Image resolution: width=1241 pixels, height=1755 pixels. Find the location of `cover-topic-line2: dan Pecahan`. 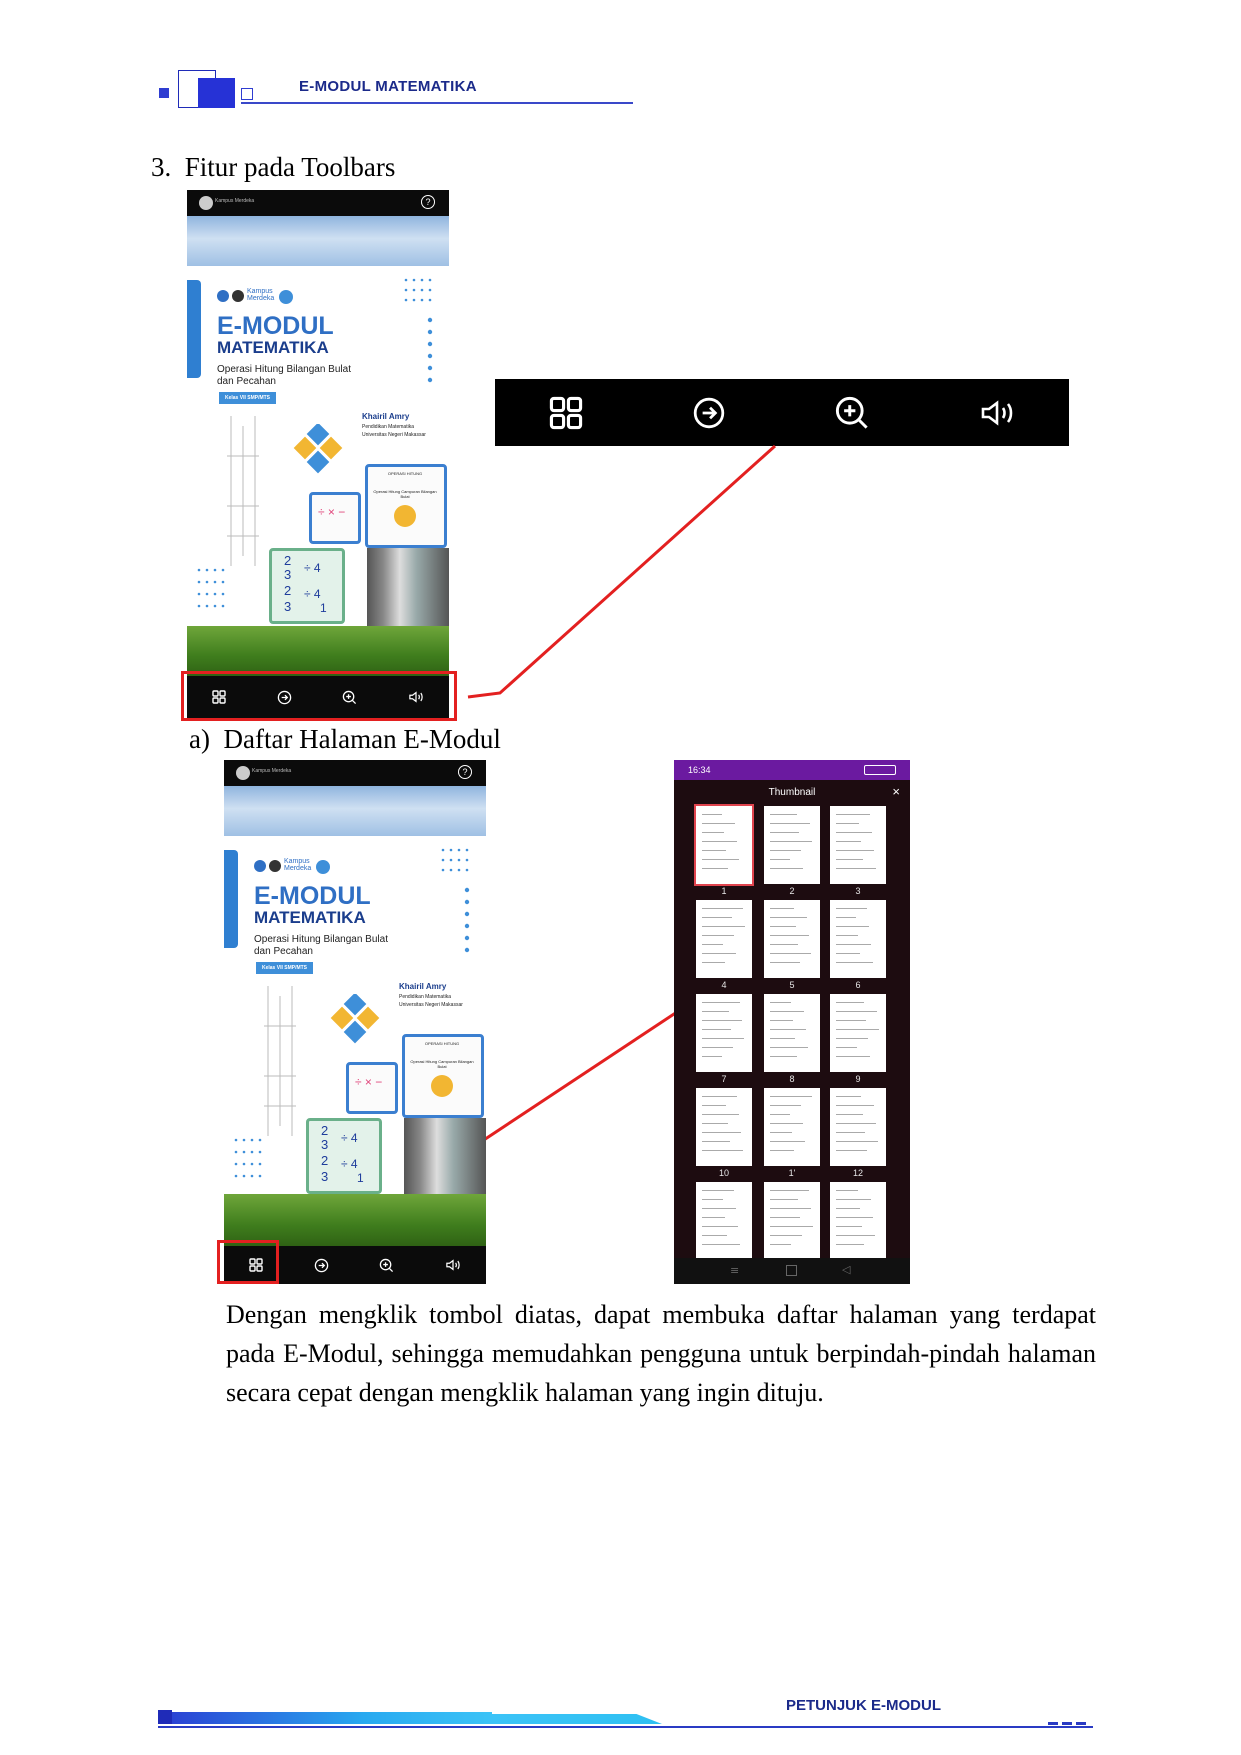

cover-topic-line2: dan Pecahan is located at coordinates (283, 951).